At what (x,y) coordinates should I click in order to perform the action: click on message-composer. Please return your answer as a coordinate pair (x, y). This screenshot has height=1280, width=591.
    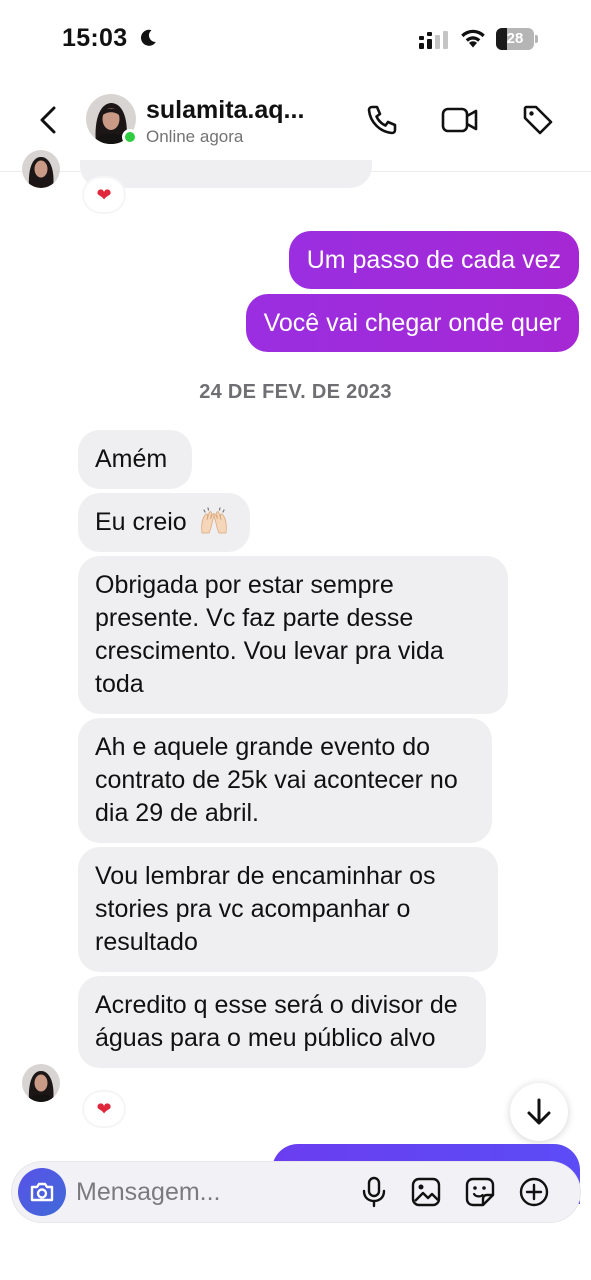
    Looking at the image, I should click on (296, 1192).